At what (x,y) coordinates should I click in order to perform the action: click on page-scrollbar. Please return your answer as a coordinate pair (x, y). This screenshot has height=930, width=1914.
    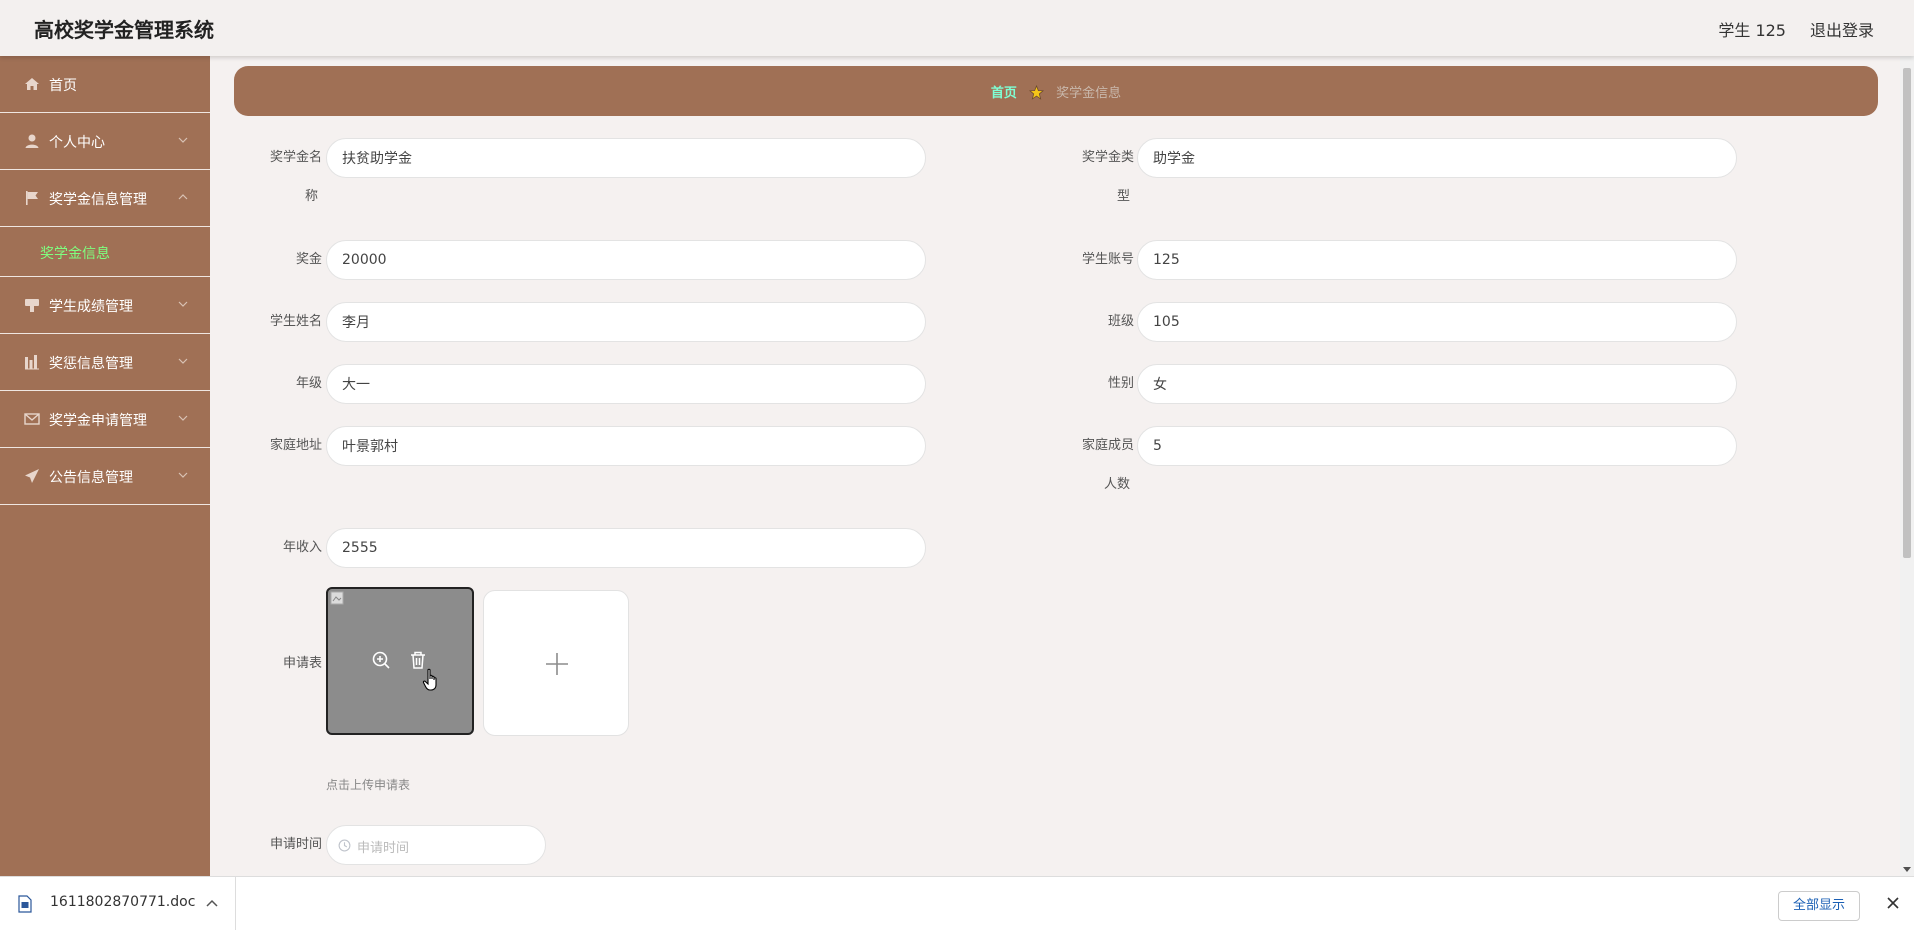
    Looking at the image, I should click on (1907, 466).